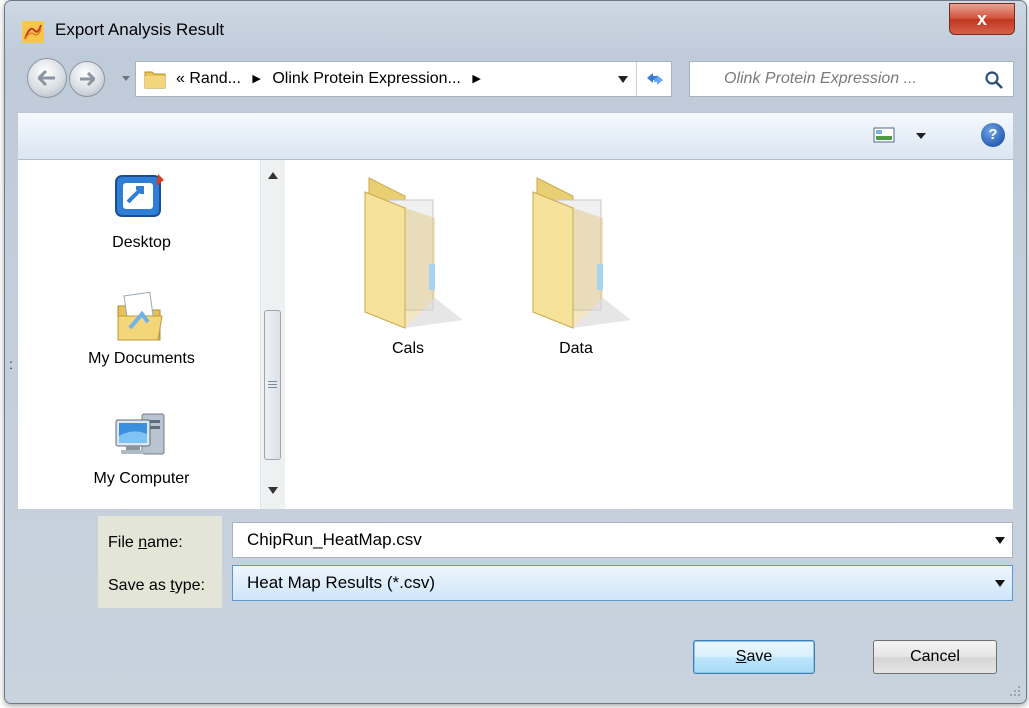 The width and height of the screenshot is (1029, 708). What do you see at coordinates (140, 434) in the screenshot?
I see `my-computer-icon` at bounding box center [140, 434].